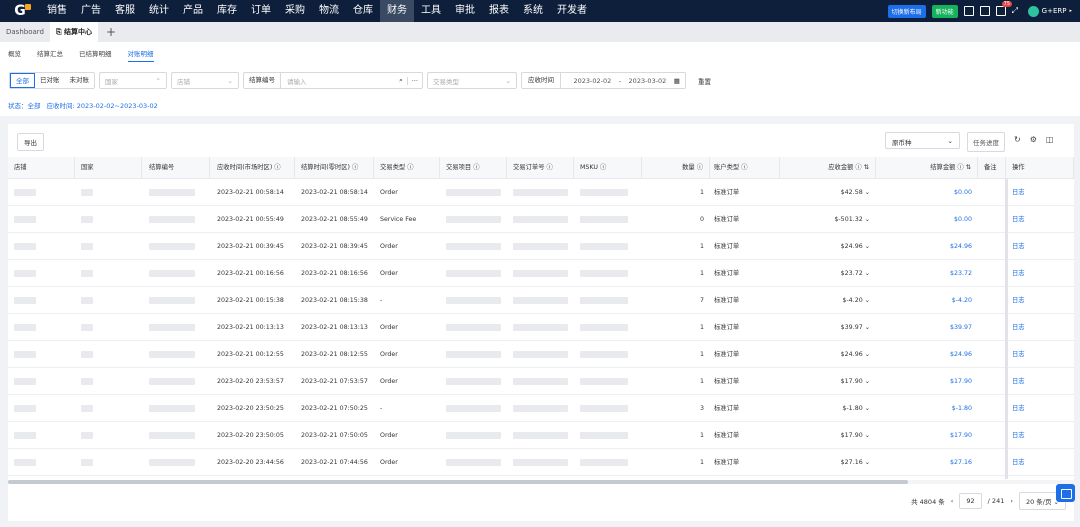  I want to click on vertical-scrollbar, so click(1006, 329).